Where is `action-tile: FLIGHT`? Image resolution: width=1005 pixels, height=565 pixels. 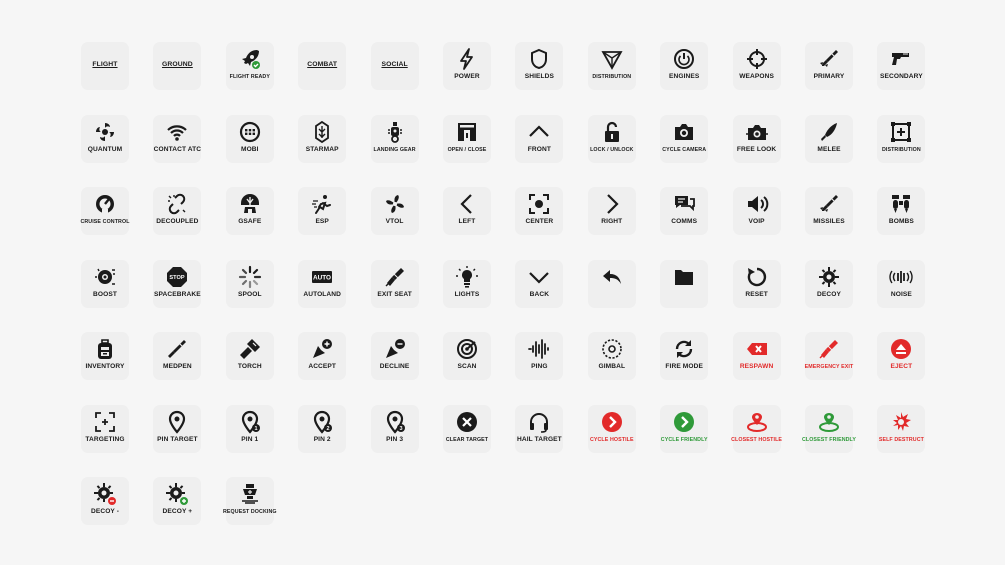
action-tile: FLIGHT is located at coordinates (105, 66).